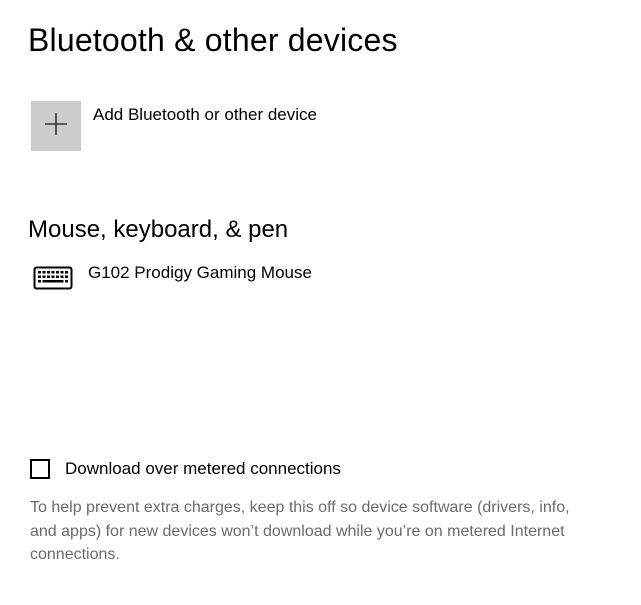  I want to click on metered-download-option: Download over metered connections, so click(185, 469).